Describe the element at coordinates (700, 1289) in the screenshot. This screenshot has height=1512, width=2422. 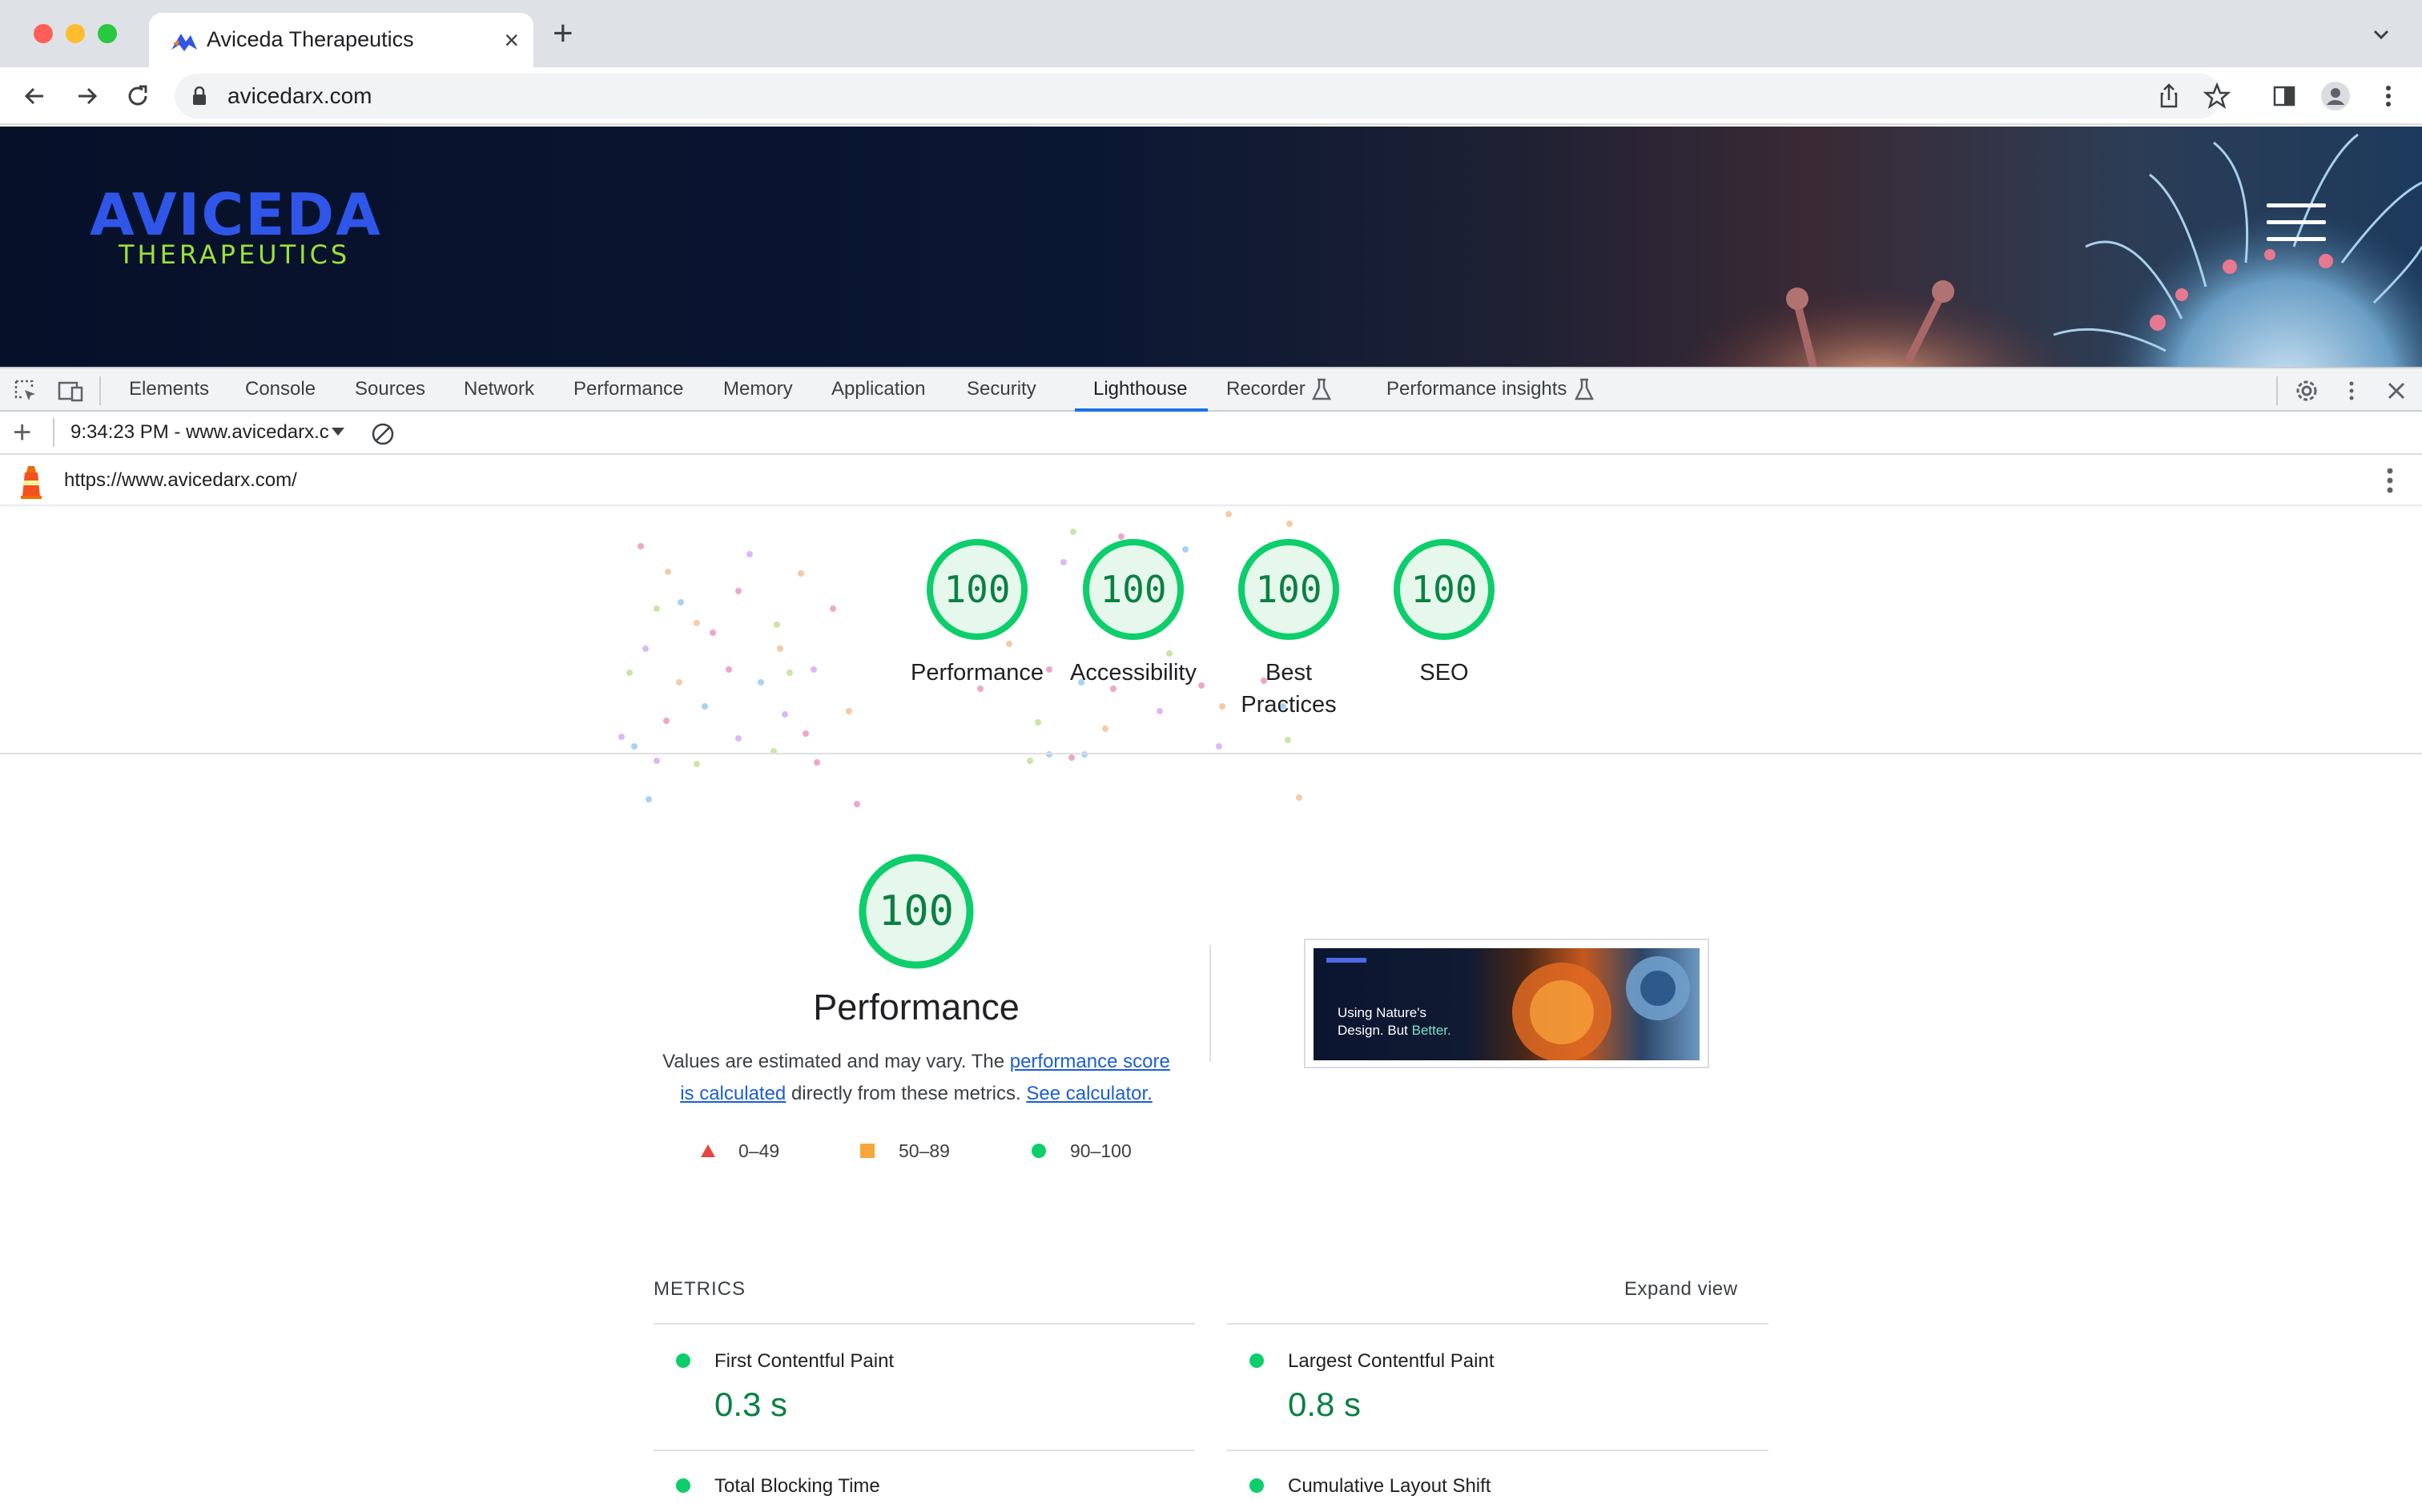
I see `metrics-heading: METRICS` at that location.